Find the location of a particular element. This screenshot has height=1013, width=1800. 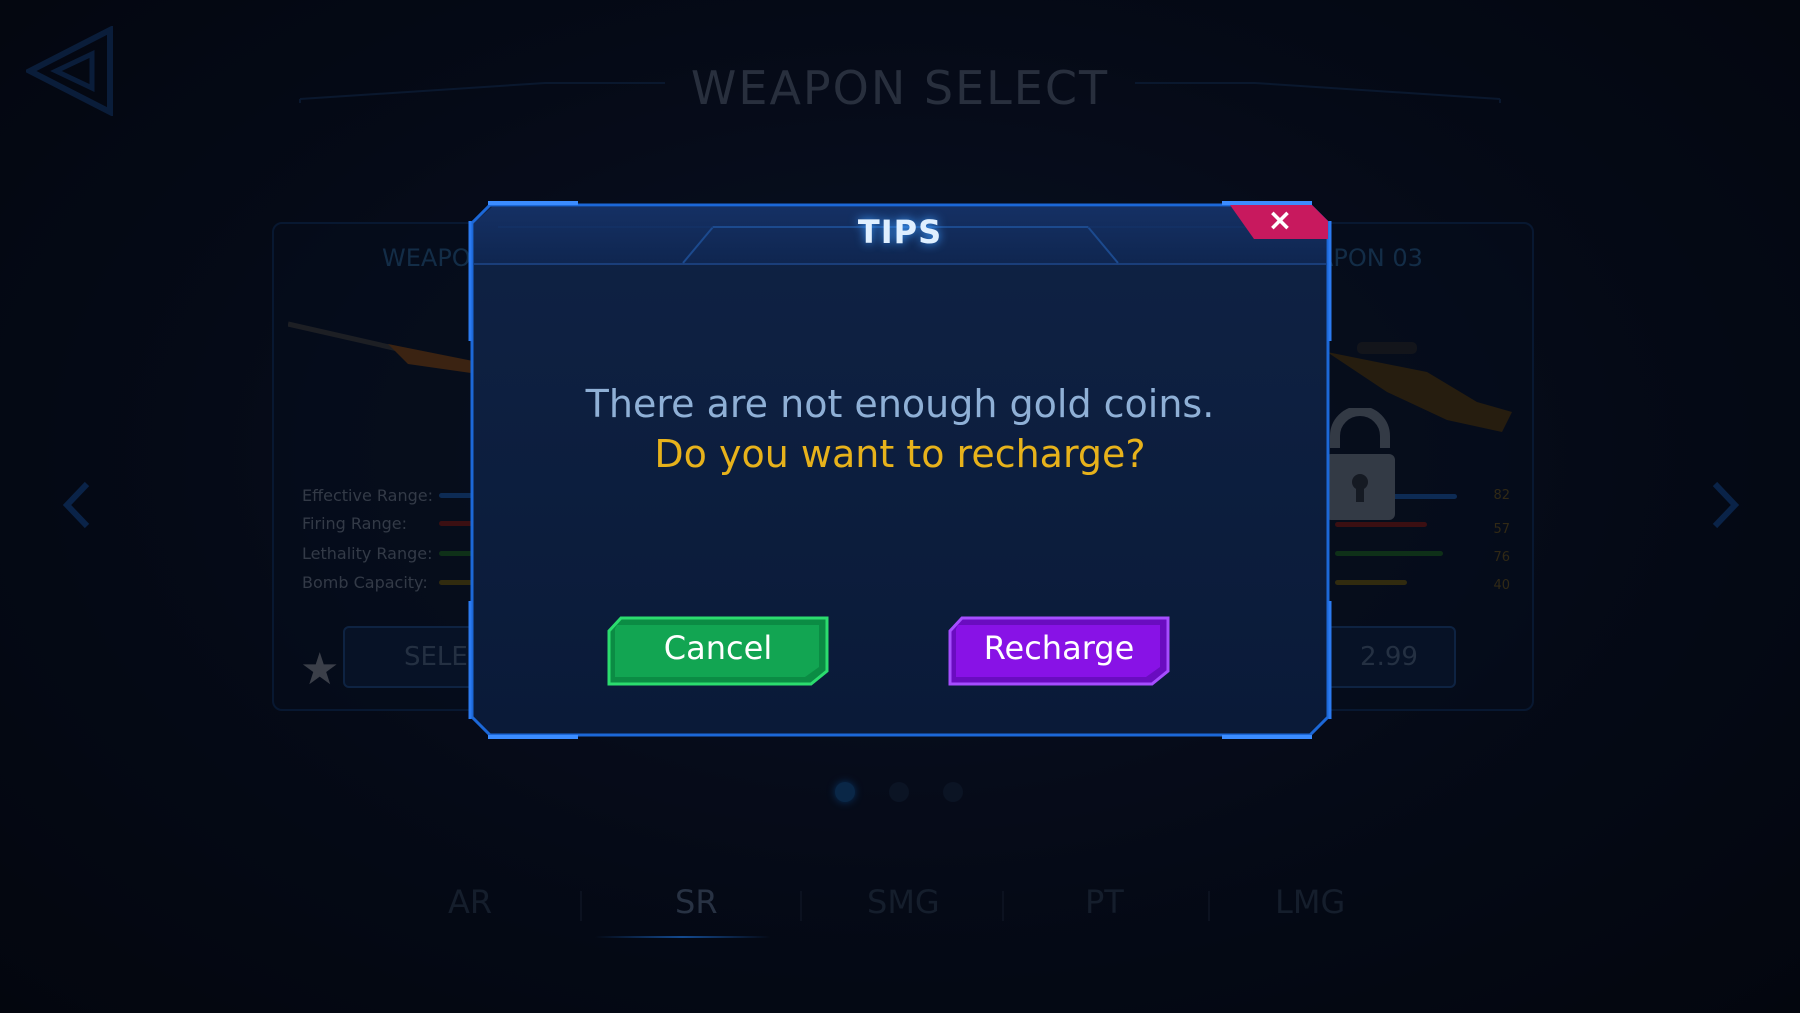

cancel-label: Cancel is located at coordinates (718, 648).